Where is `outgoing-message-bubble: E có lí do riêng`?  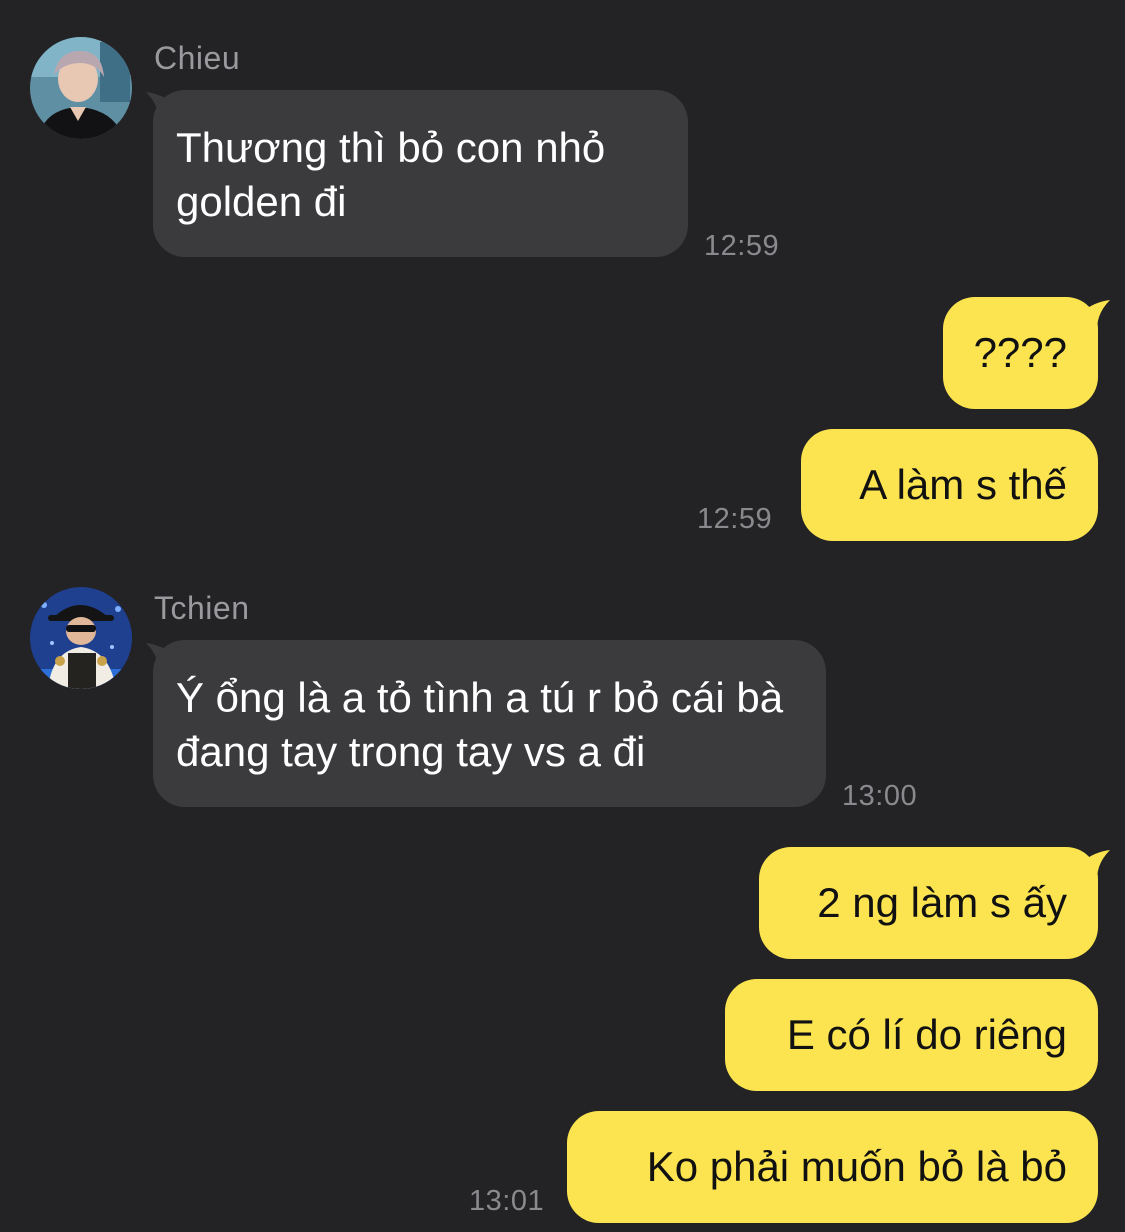 outgoing-message-bubble: E có lí do riêng is located at coordinates (911, 1035).